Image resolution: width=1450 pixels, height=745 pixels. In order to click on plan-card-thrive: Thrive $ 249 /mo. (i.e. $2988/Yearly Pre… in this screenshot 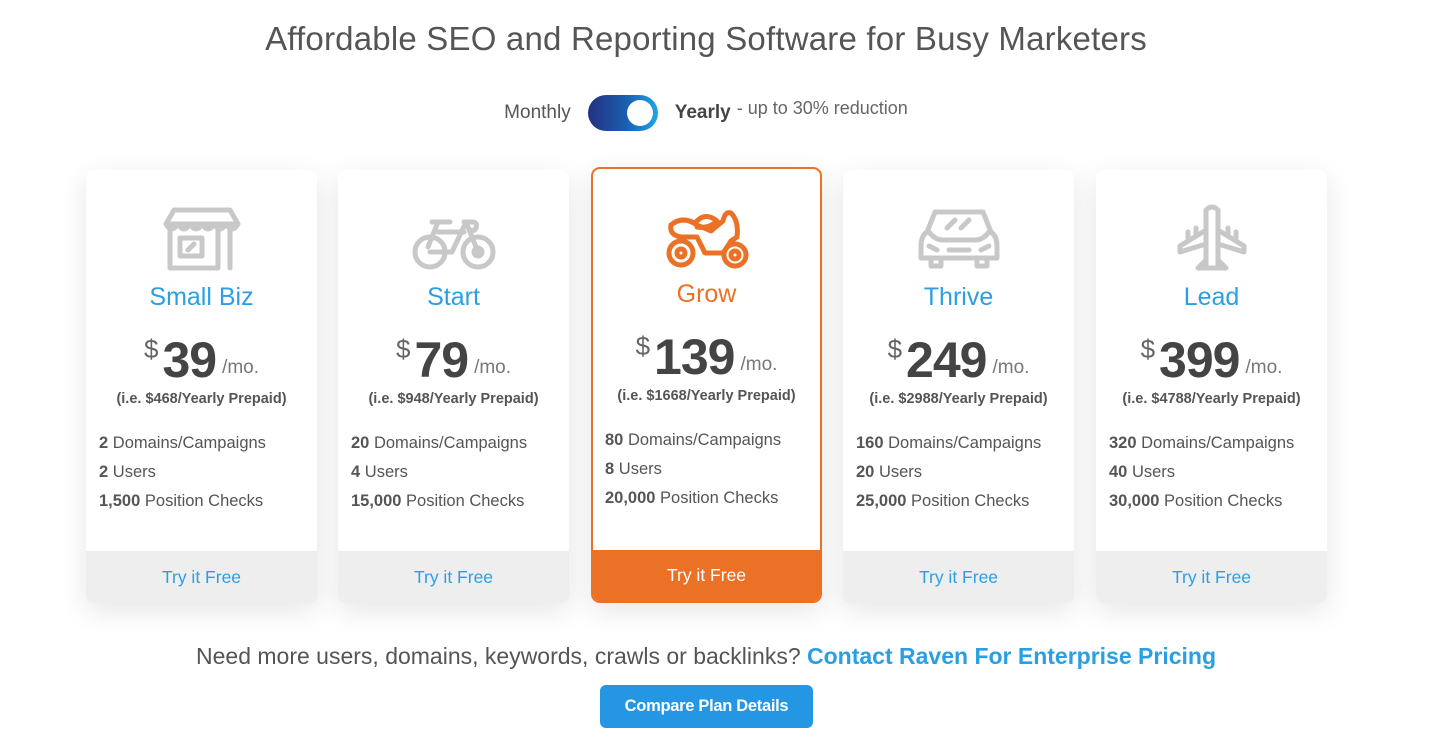, I will do `click(958, 386)`.